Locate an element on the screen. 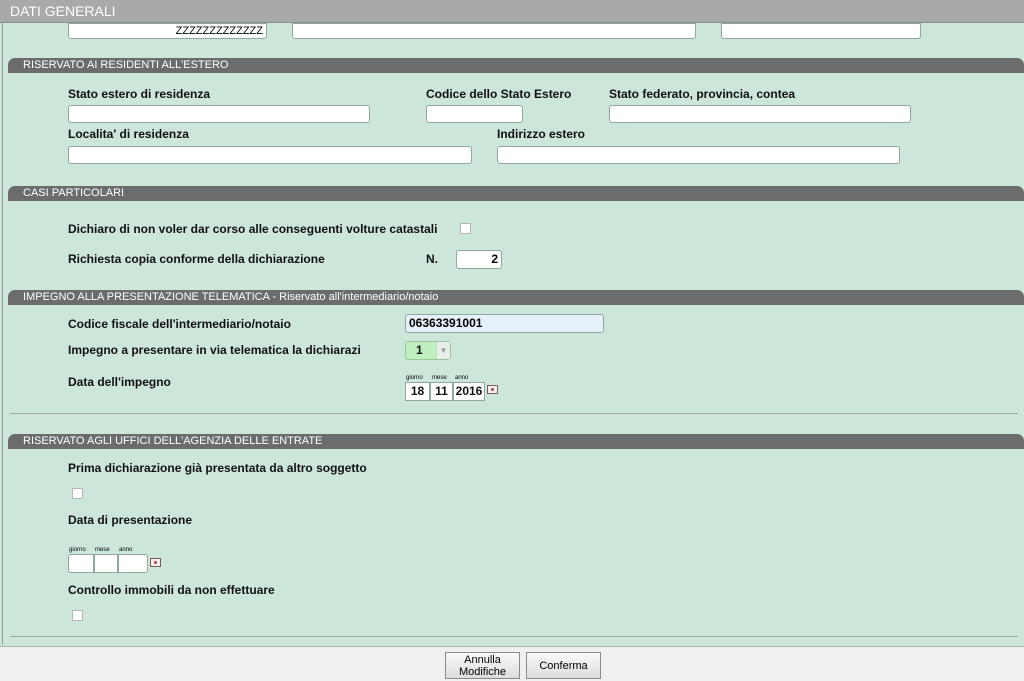 The width and height of the screenshot is (1024, 681). copia-count-input: 2 is located at coordinates (479, 259).